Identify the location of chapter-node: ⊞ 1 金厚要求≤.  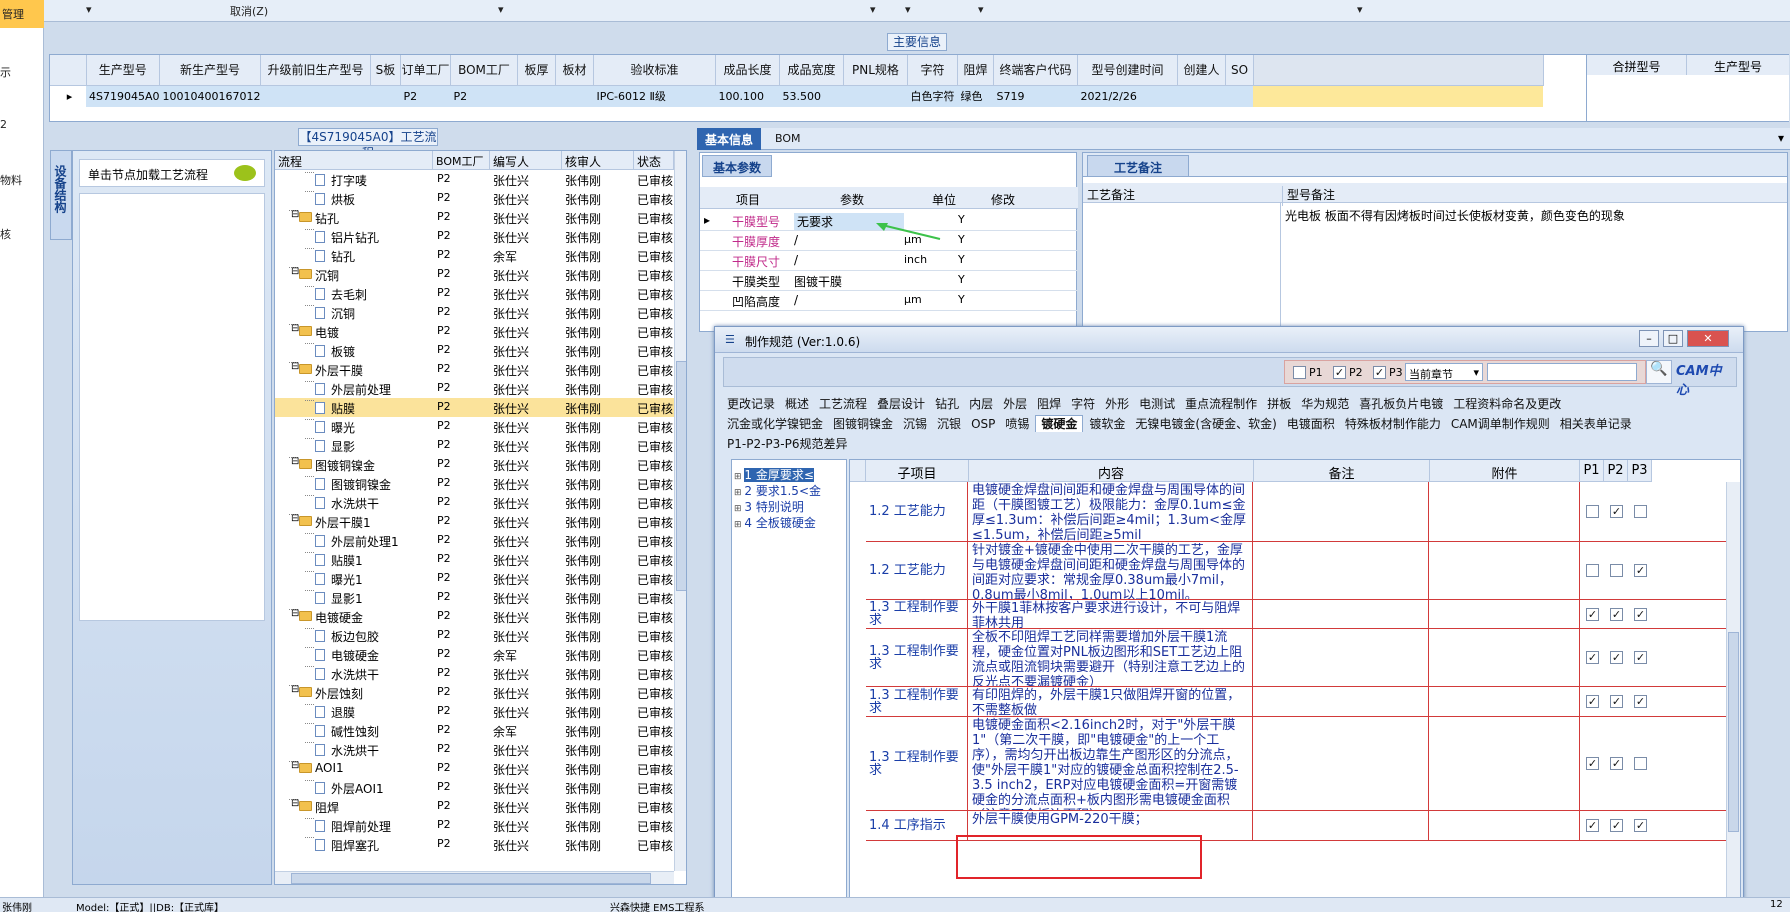
(790, 474).